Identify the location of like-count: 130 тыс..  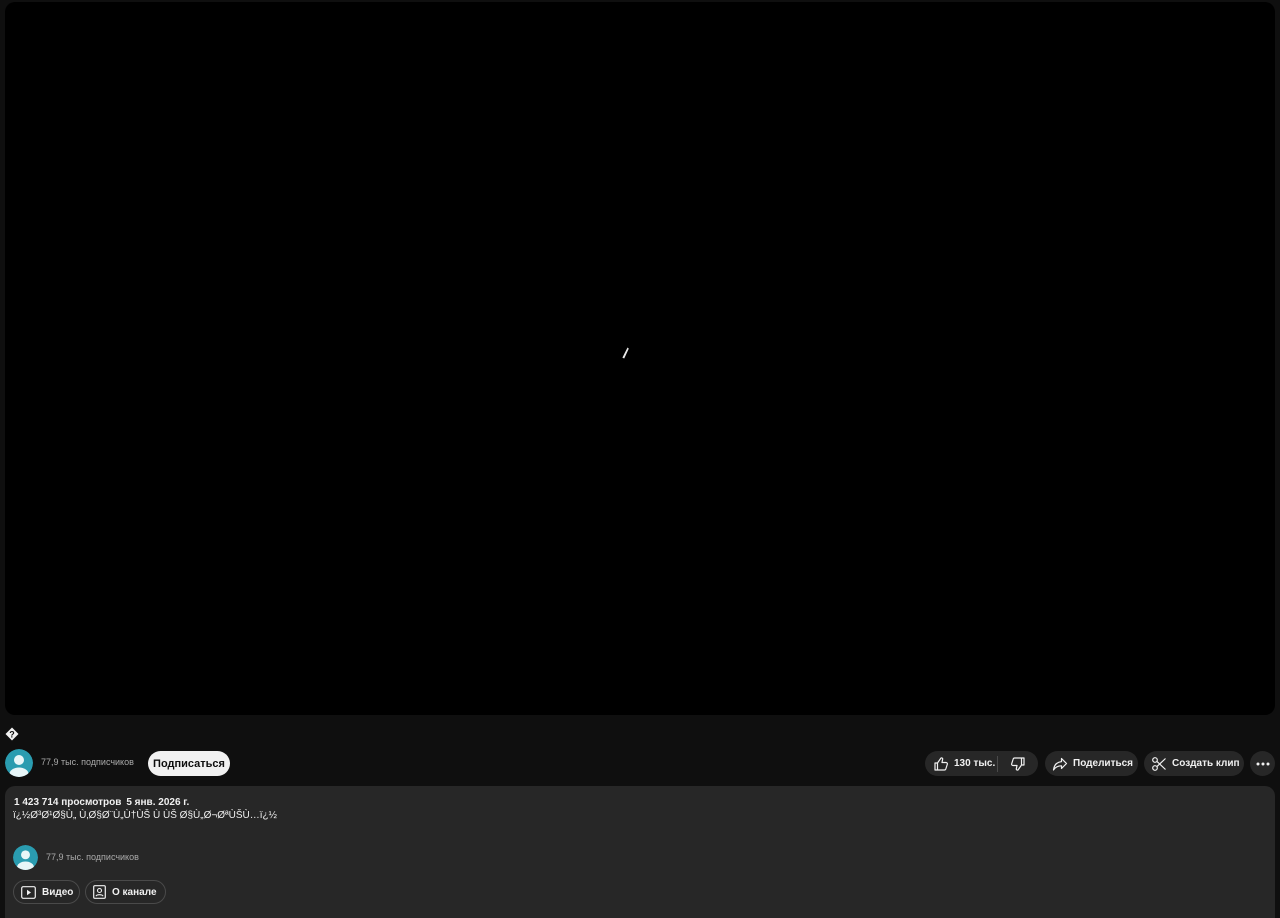
(975, 763).